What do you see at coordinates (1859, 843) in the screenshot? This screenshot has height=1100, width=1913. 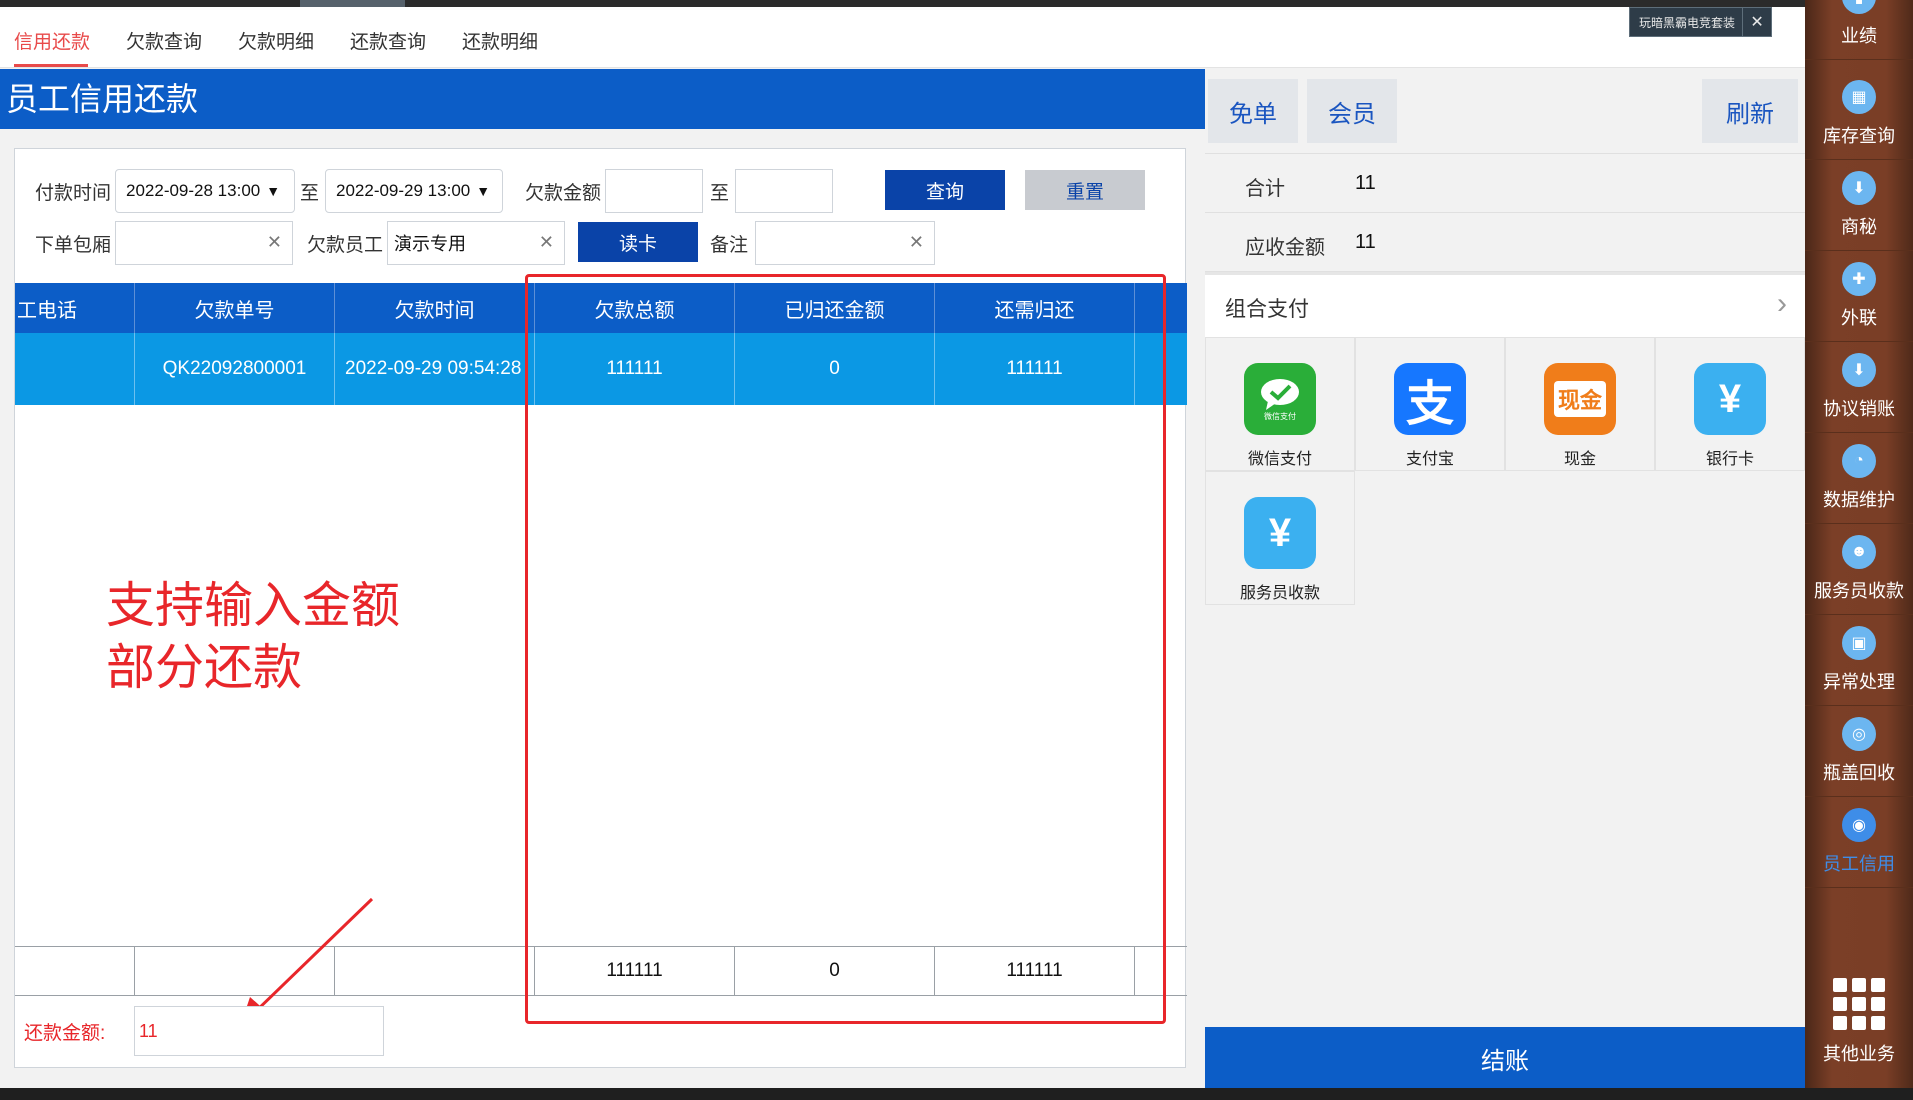 I see `sidebar-item-credit: ◉ 员工信用` at bounding box center [1859, 843].